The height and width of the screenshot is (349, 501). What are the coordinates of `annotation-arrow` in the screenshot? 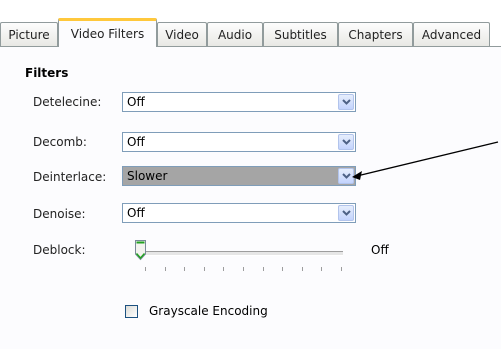 It's located at (425, 160).